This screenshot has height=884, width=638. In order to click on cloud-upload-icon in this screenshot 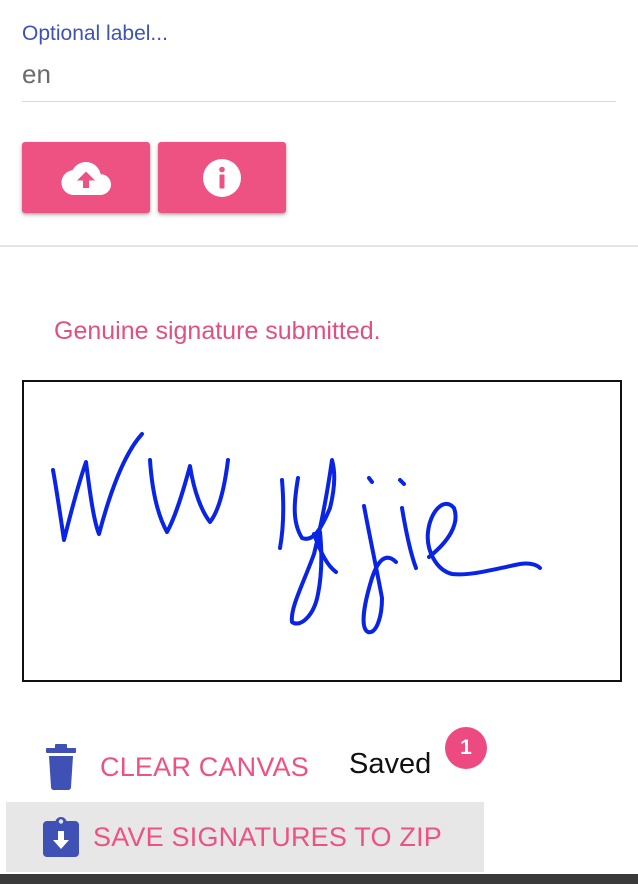, I will do `click(86, 178)`.